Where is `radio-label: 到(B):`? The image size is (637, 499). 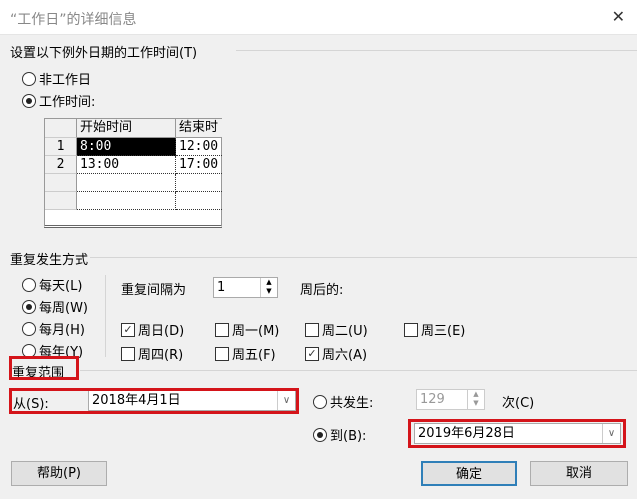 radio-label: 到(B): is located at coordinates (348, 436).